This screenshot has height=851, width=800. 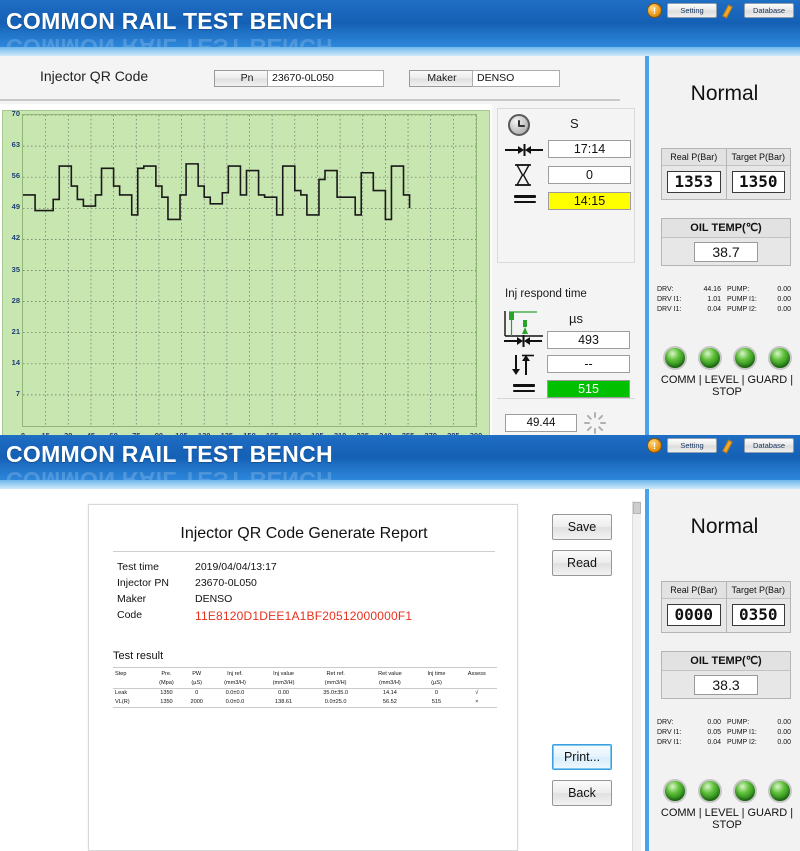 What do you see at coordinates (738, 722) in the screenshot?
I see `readout-label: PUMP:` at bounding box center [738, 722].